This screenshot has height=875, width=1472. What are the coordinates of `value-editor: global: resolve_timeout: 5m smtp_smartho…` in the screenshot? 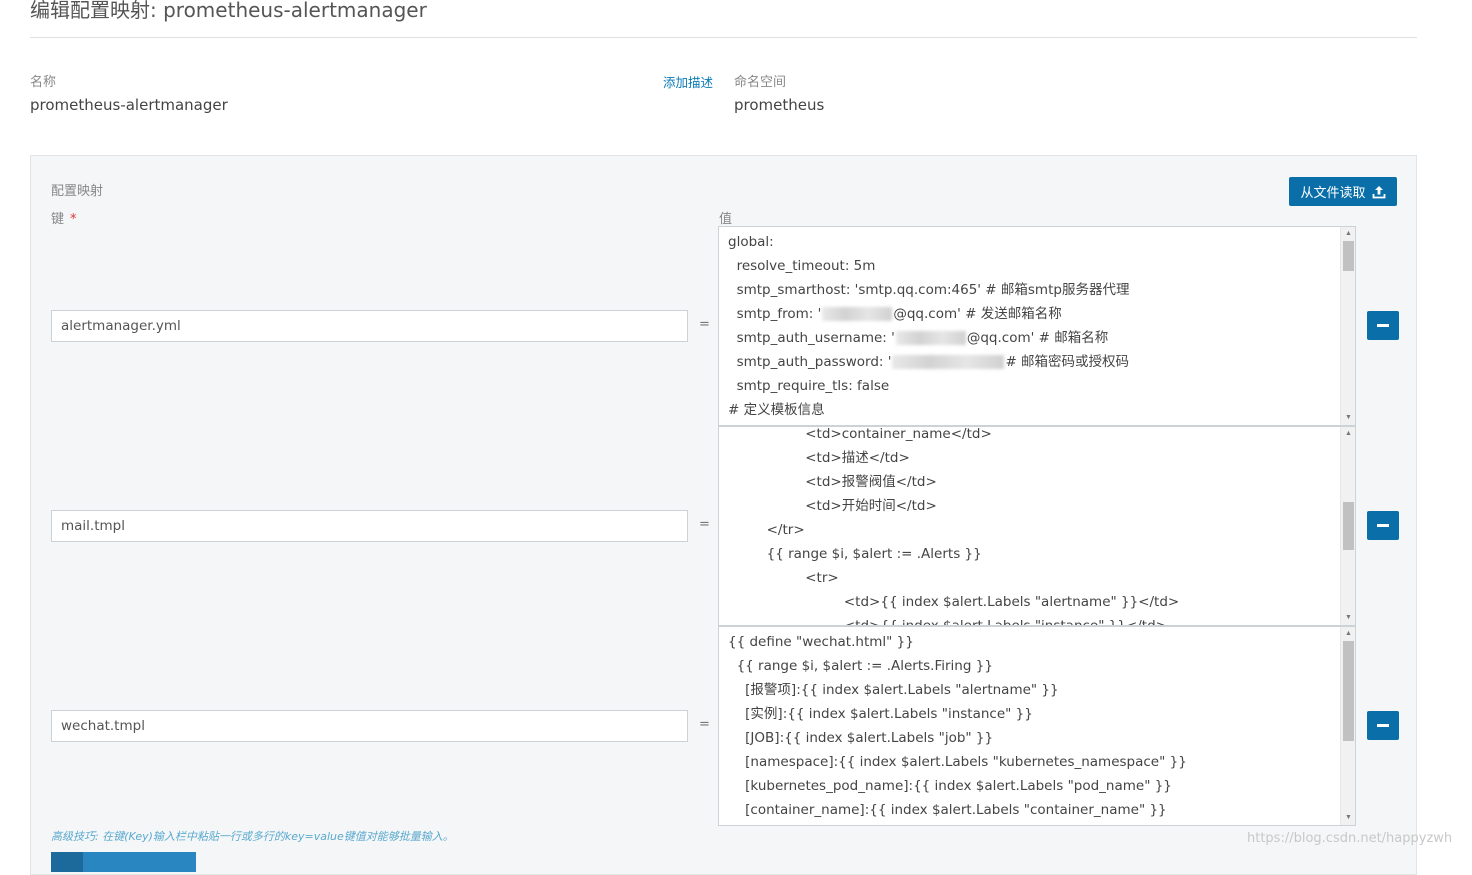 It's located at (1037, 326).